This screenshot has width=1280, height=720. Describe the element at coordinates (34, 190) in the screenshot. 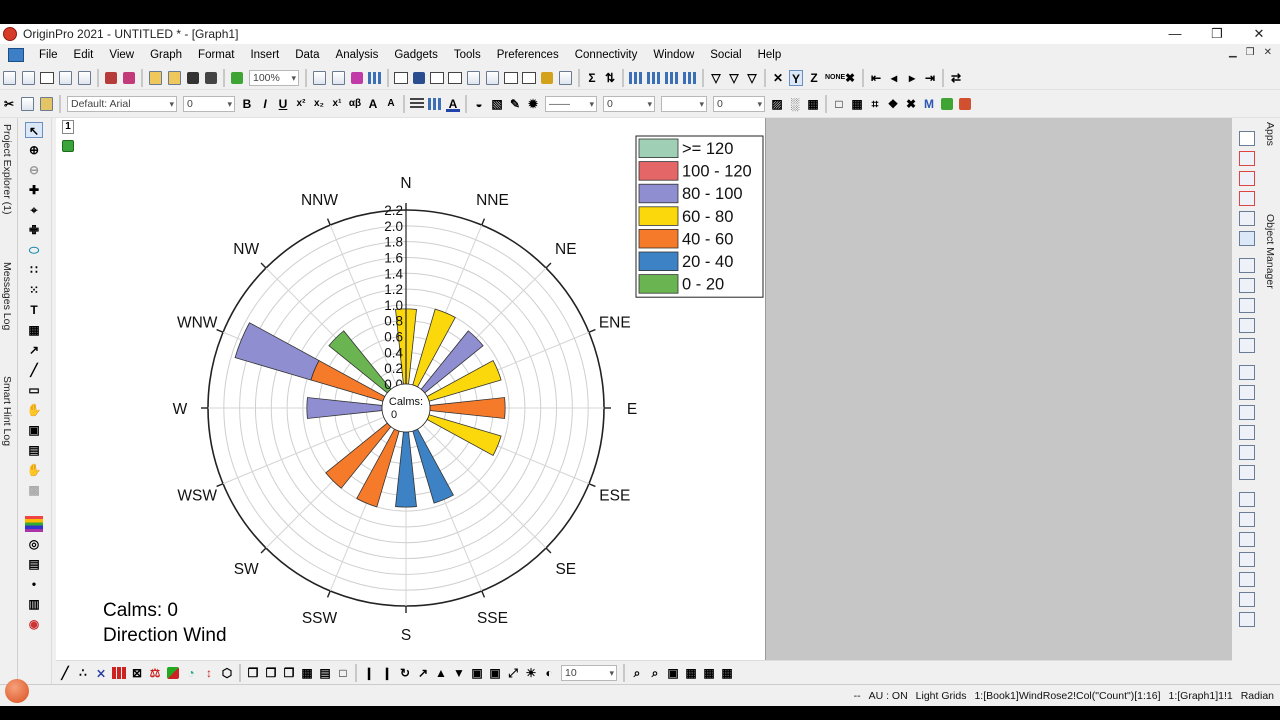

I see `scale-tool-icon: ✚` at that location.